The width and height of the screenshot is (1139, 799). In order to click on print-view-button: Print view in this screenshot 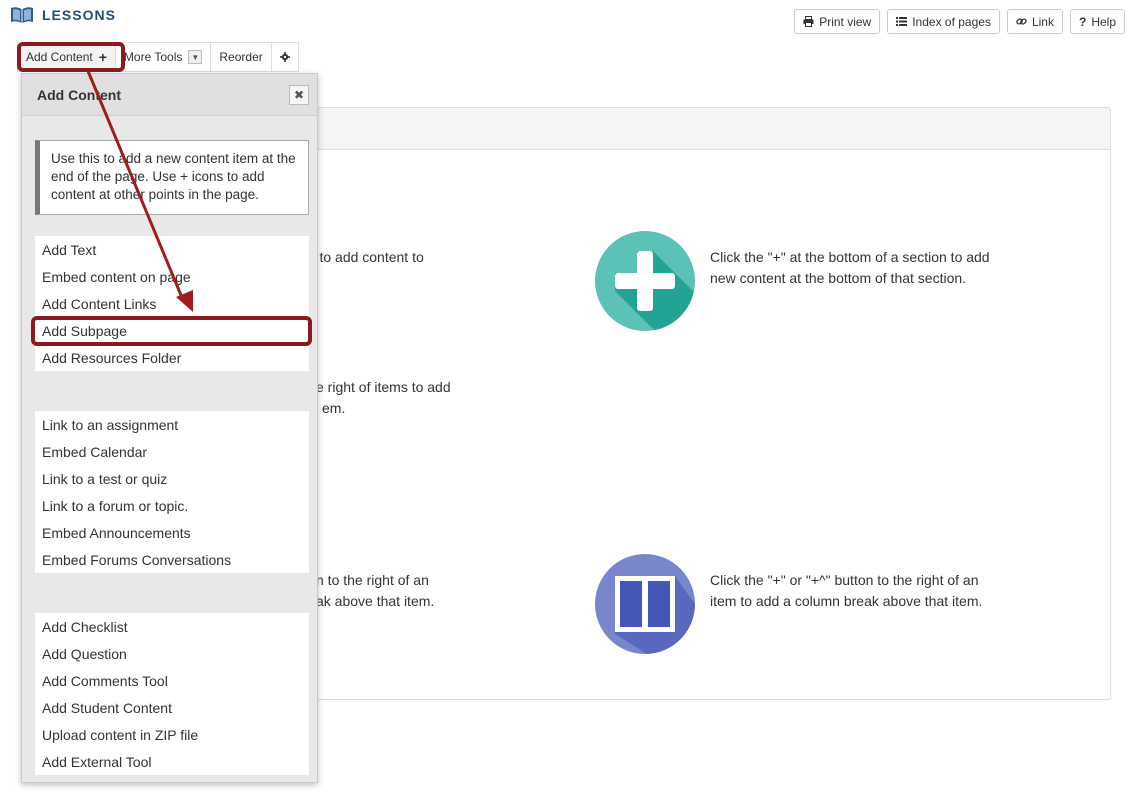, I will do `click(837, 21)`.